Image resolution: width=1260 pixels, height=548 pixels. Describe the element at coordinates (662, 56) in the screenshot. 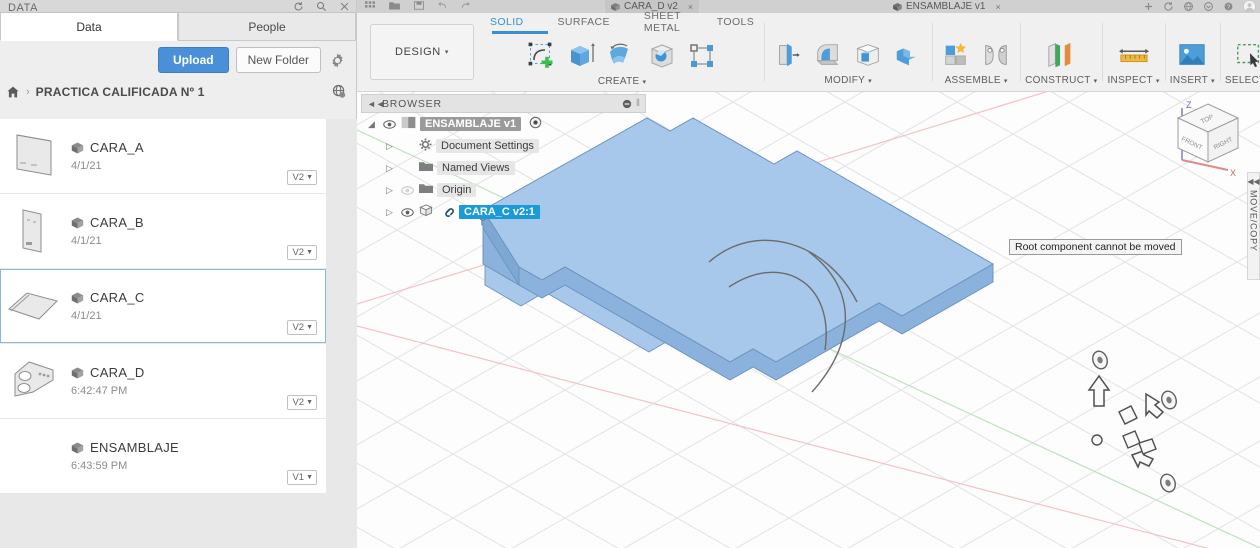

I see `sweep-icon` at that location.